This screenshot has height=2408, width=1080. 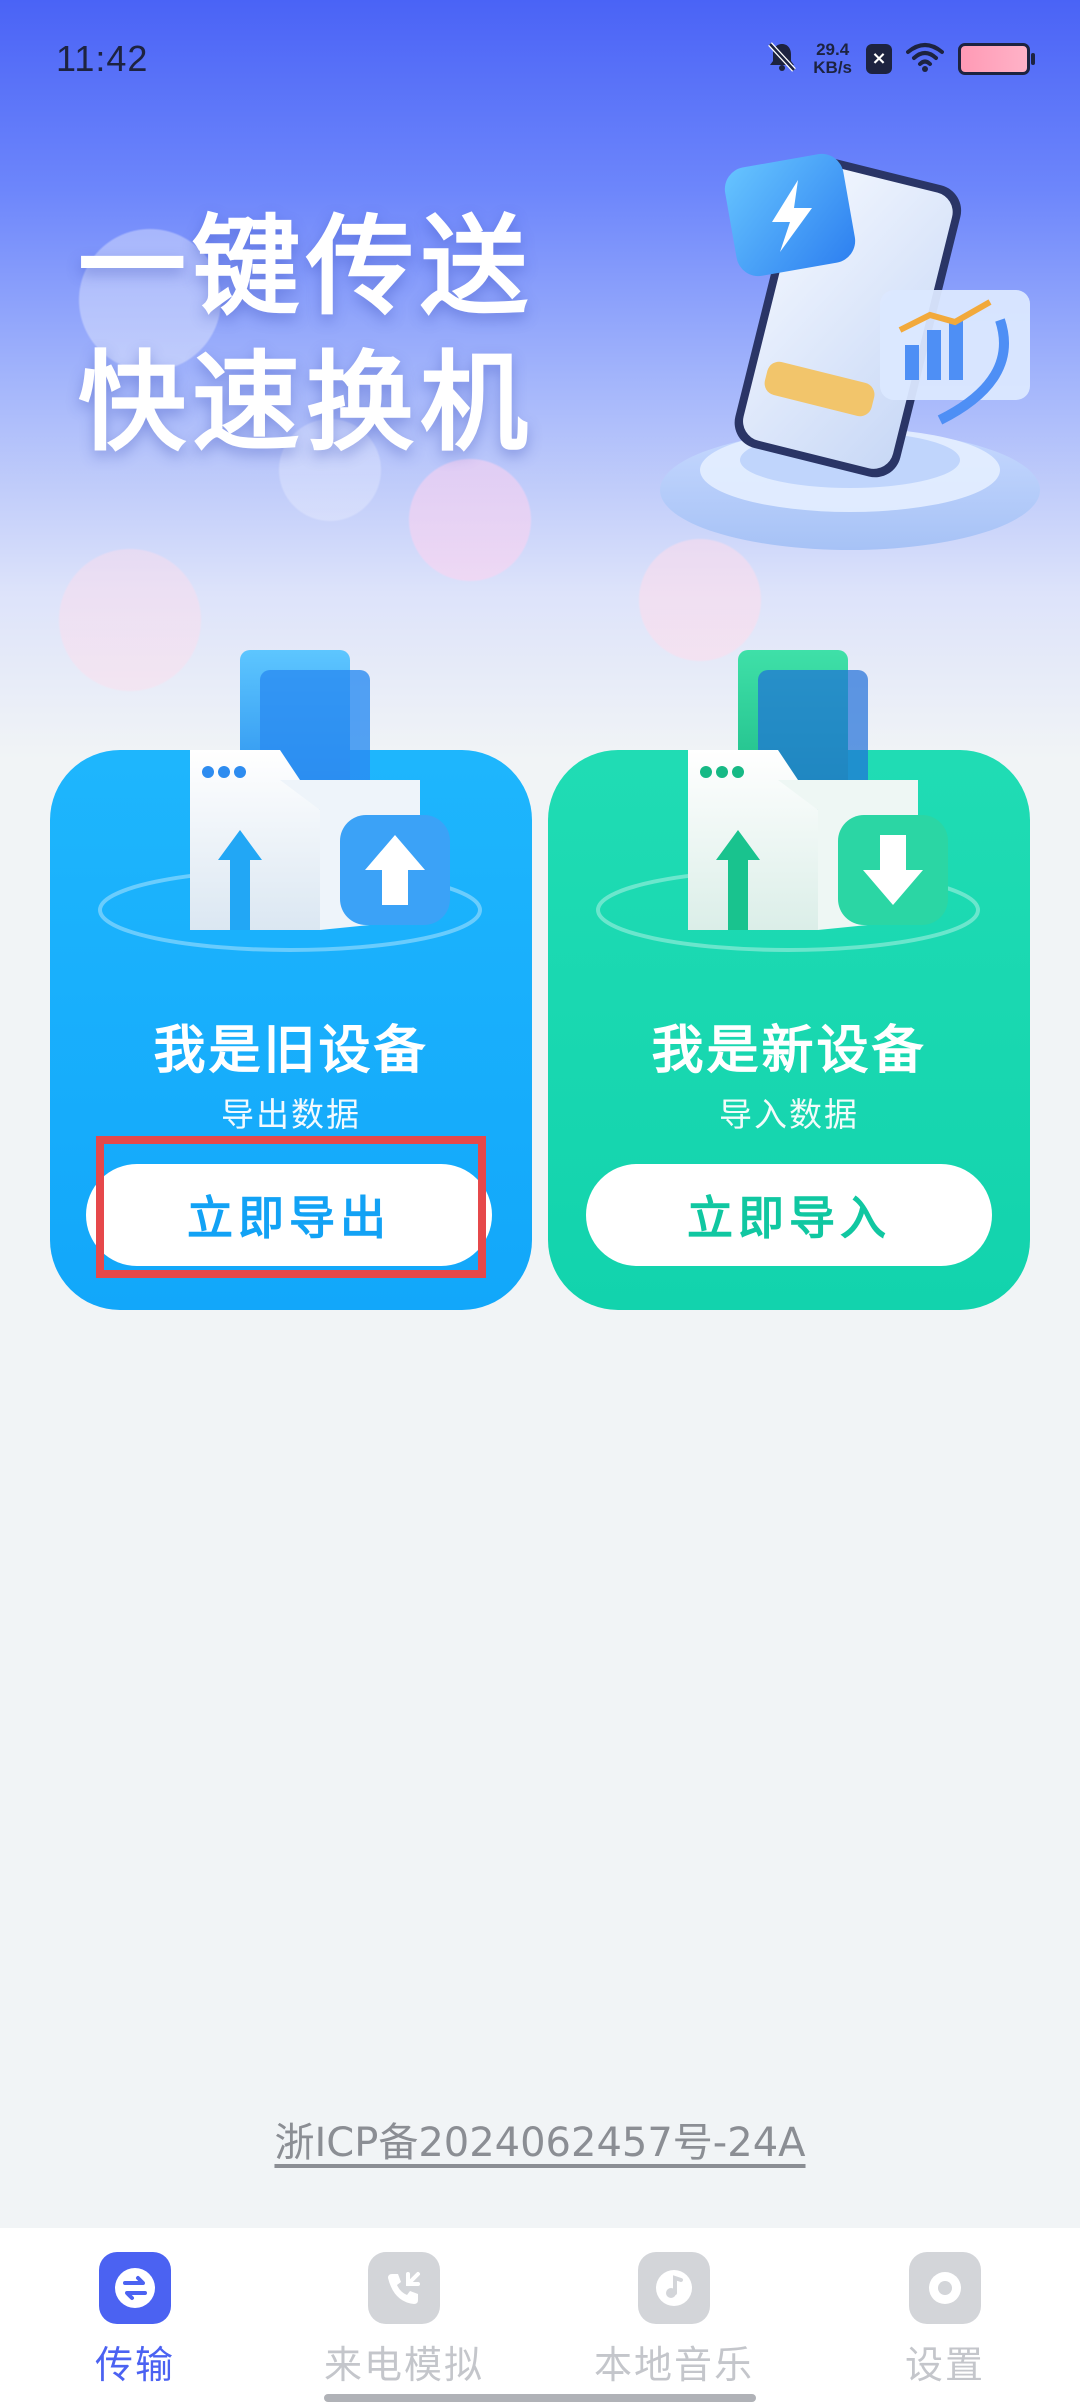 I want to click on incoming-call-icon, so click(x=404, y=2288).